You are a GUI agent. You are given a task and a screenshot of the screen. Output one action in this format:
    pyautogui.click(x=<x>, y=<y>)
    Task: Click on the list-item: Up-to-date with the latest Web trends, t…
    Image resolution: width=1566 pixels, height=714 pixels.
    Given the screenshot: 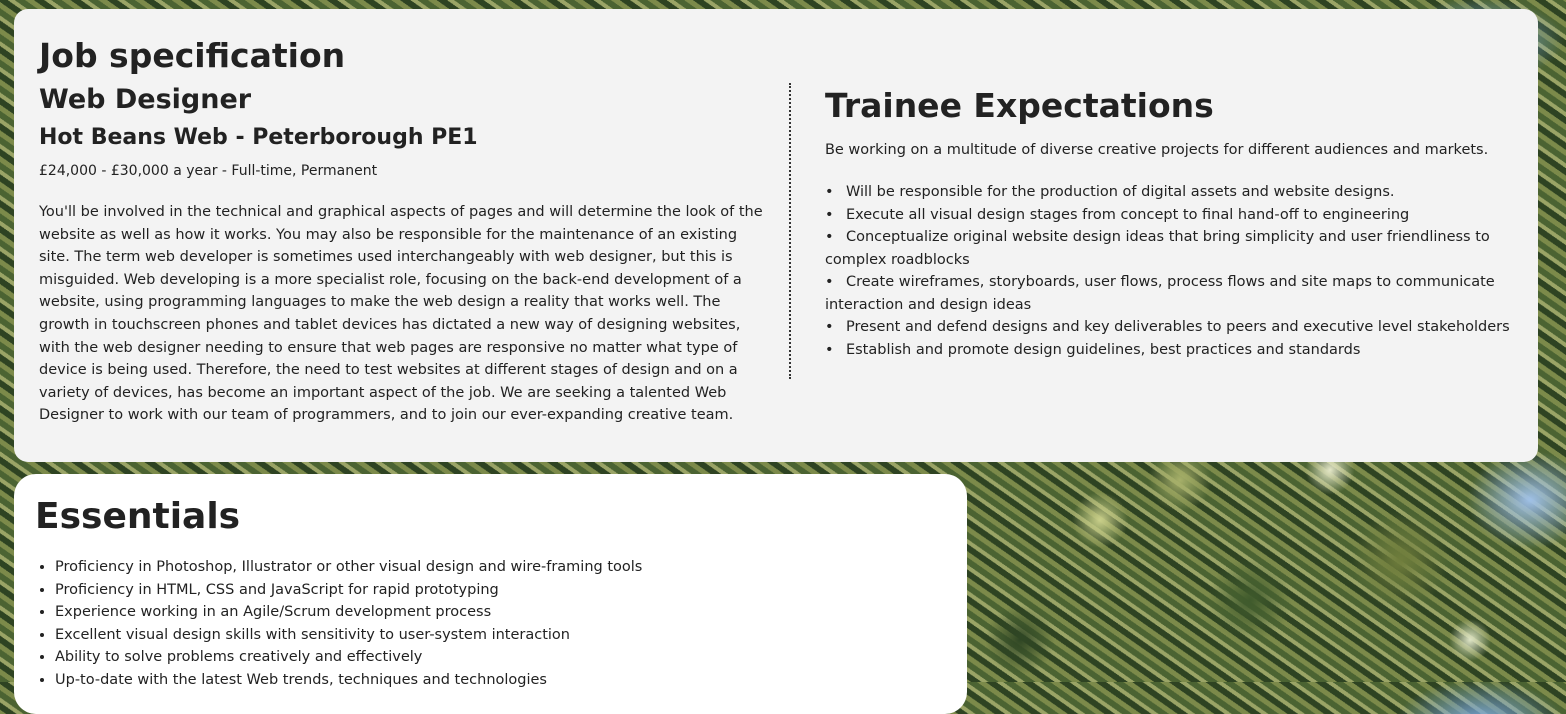 What is the action you would take?
    pyautogui.click(x=500, y=680)
    